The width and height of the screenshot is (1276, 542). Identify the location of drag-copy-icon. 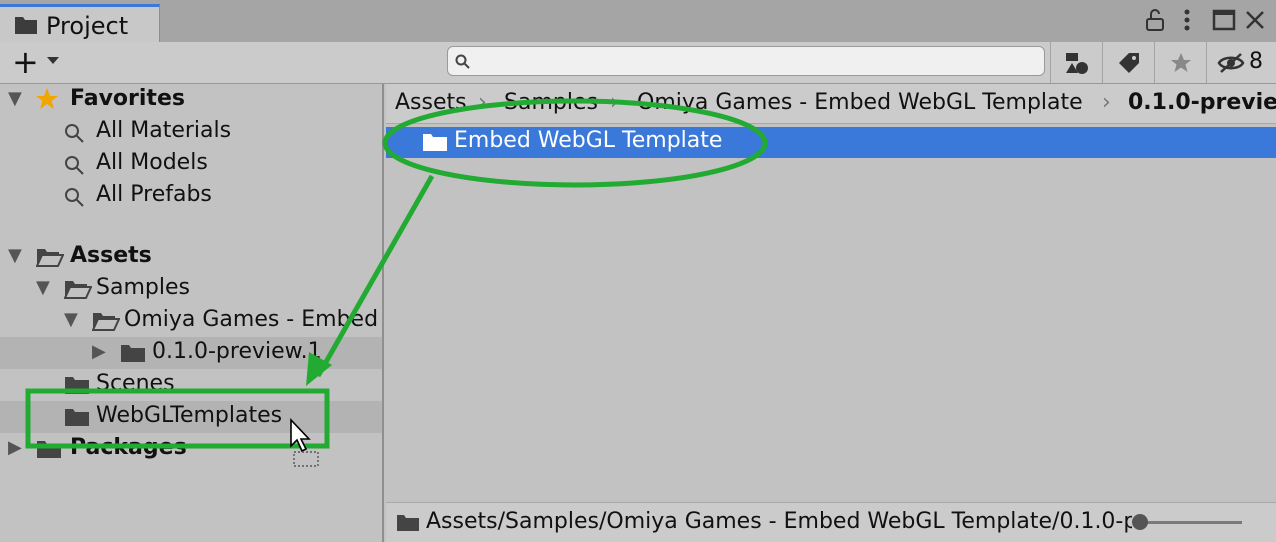
(306, 459).